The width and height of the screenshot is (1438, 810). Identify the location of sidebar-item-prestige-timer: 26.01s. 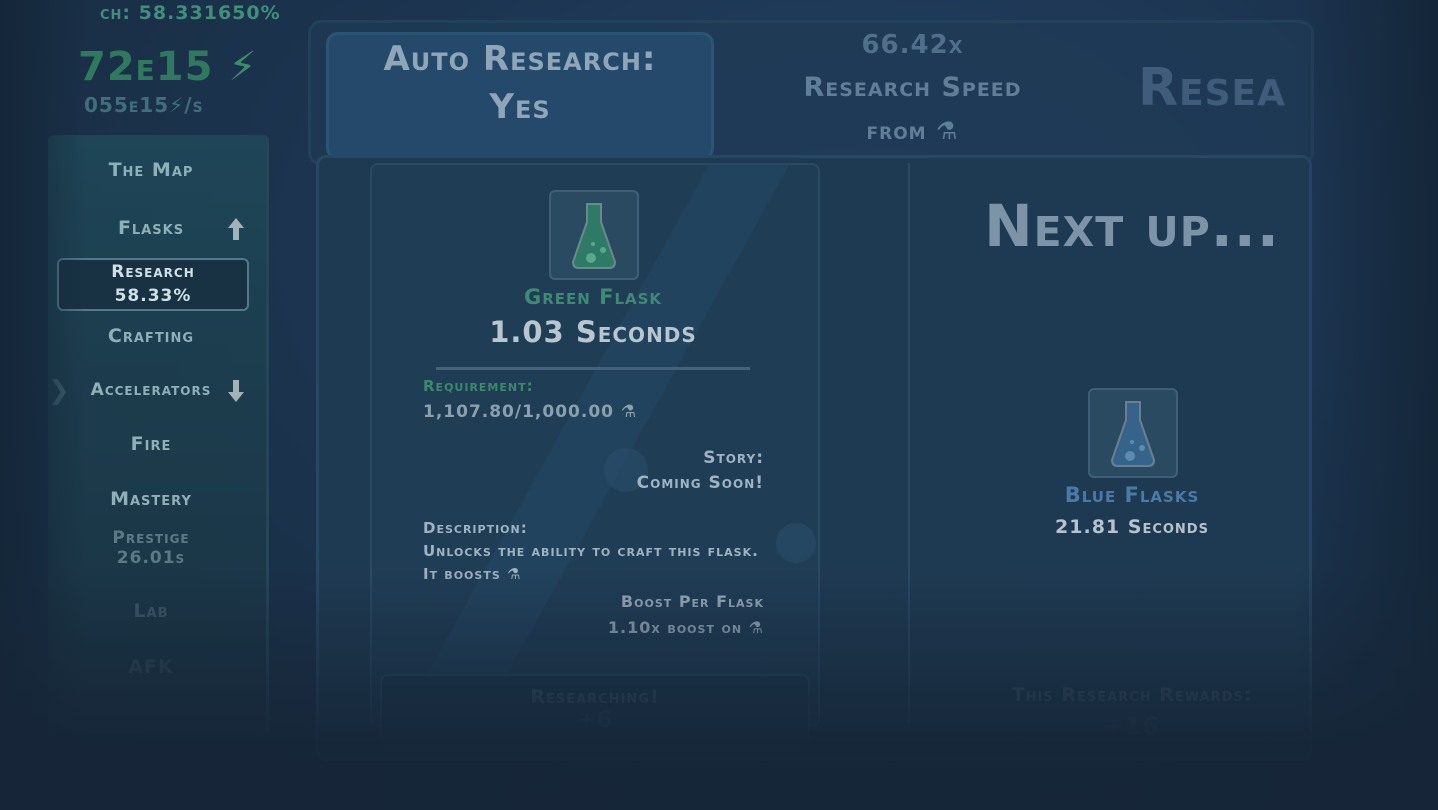
(151, 558).